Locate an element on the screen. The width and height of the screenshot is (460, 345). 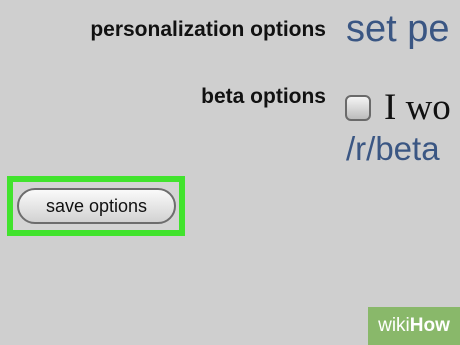
watermark-wiki-text: wiki is located at coordinates (394, 325).